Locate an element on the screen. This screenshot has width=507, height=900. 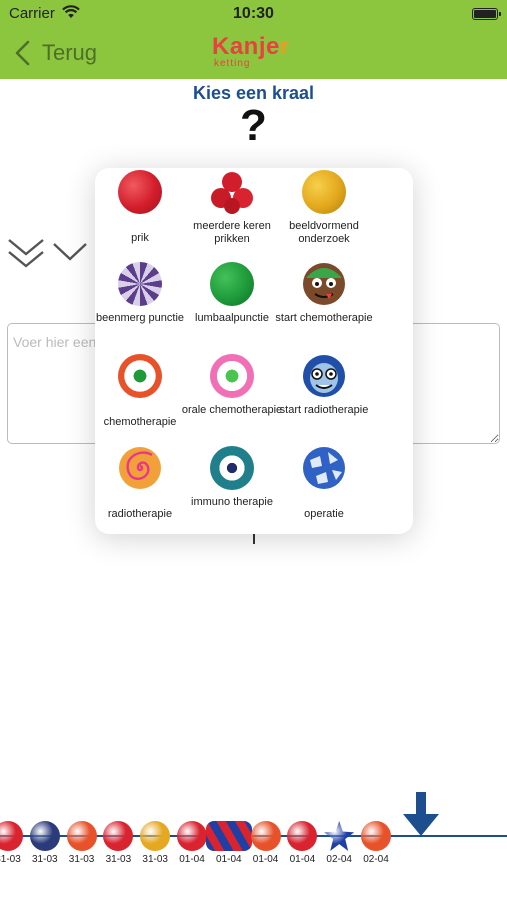
teal-target-bead-icon is located at coordinates (232, 468).